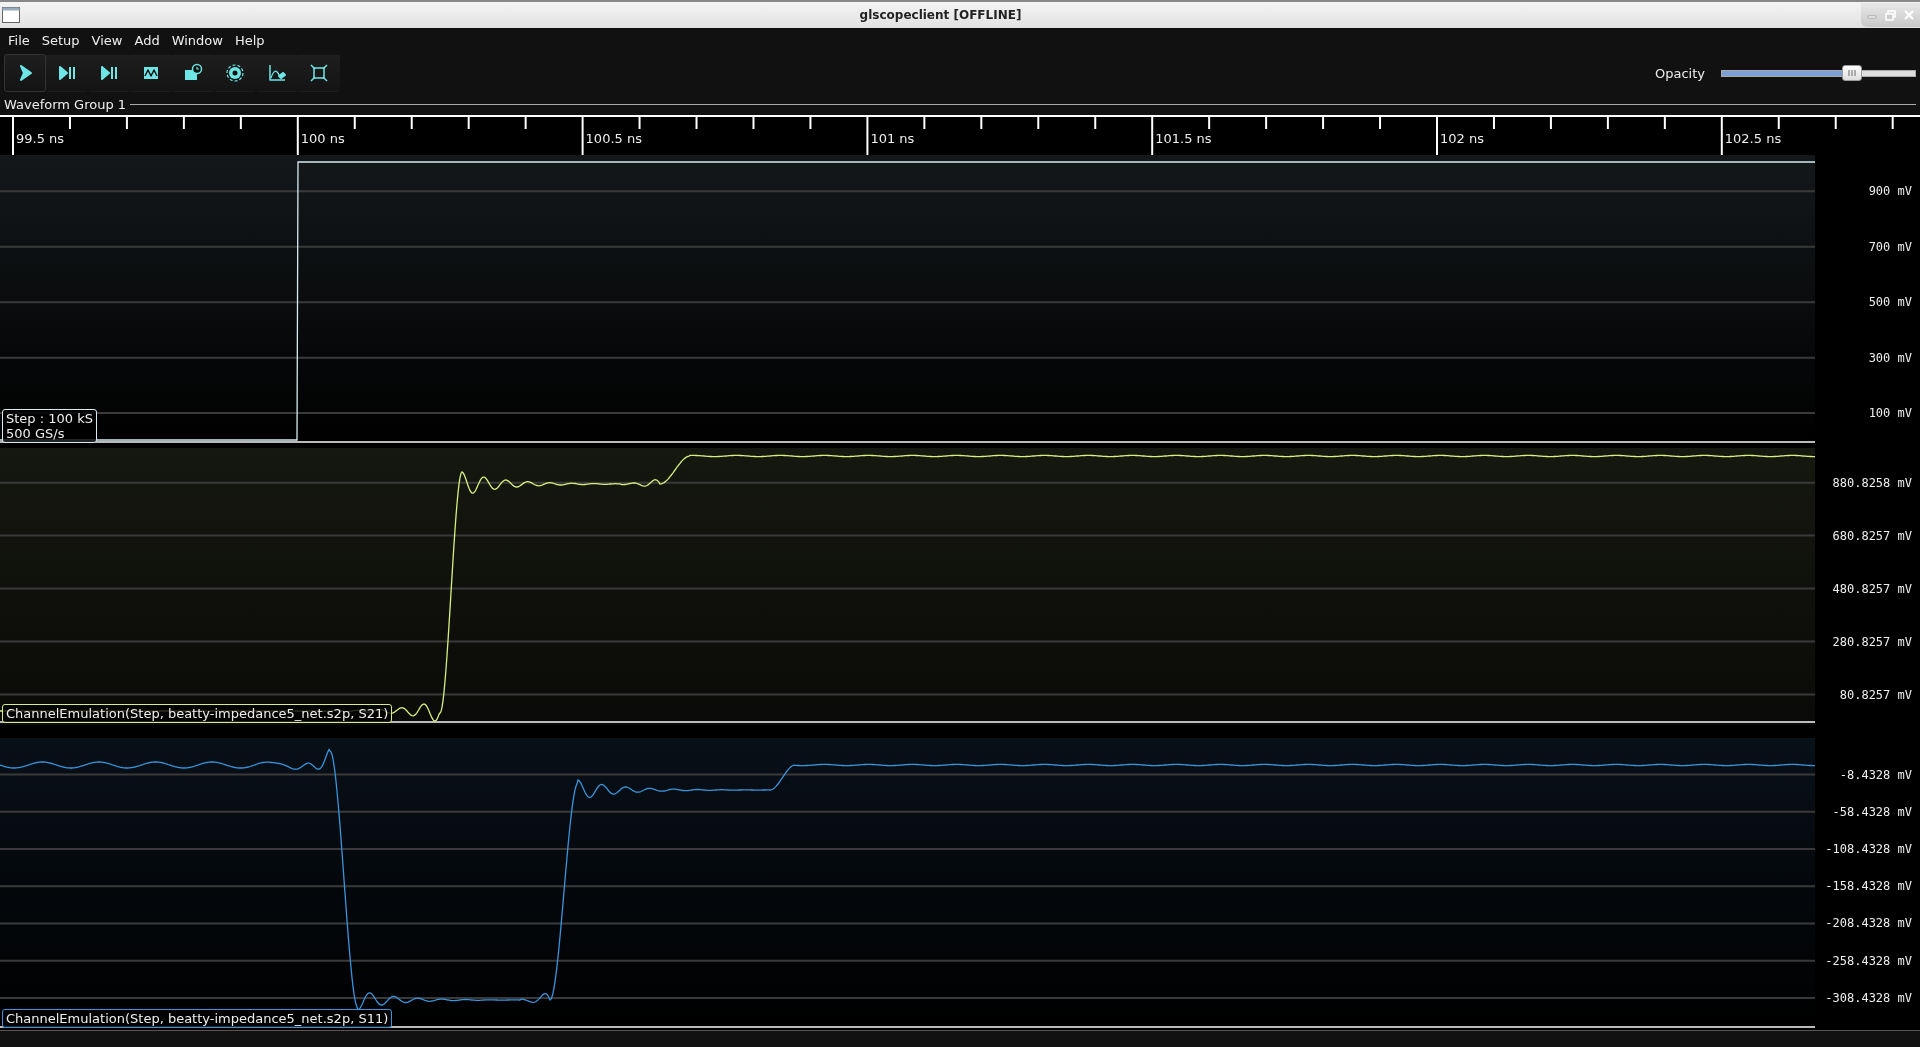  I want to click on axis-label: 100 mV, so click(1890, 413).